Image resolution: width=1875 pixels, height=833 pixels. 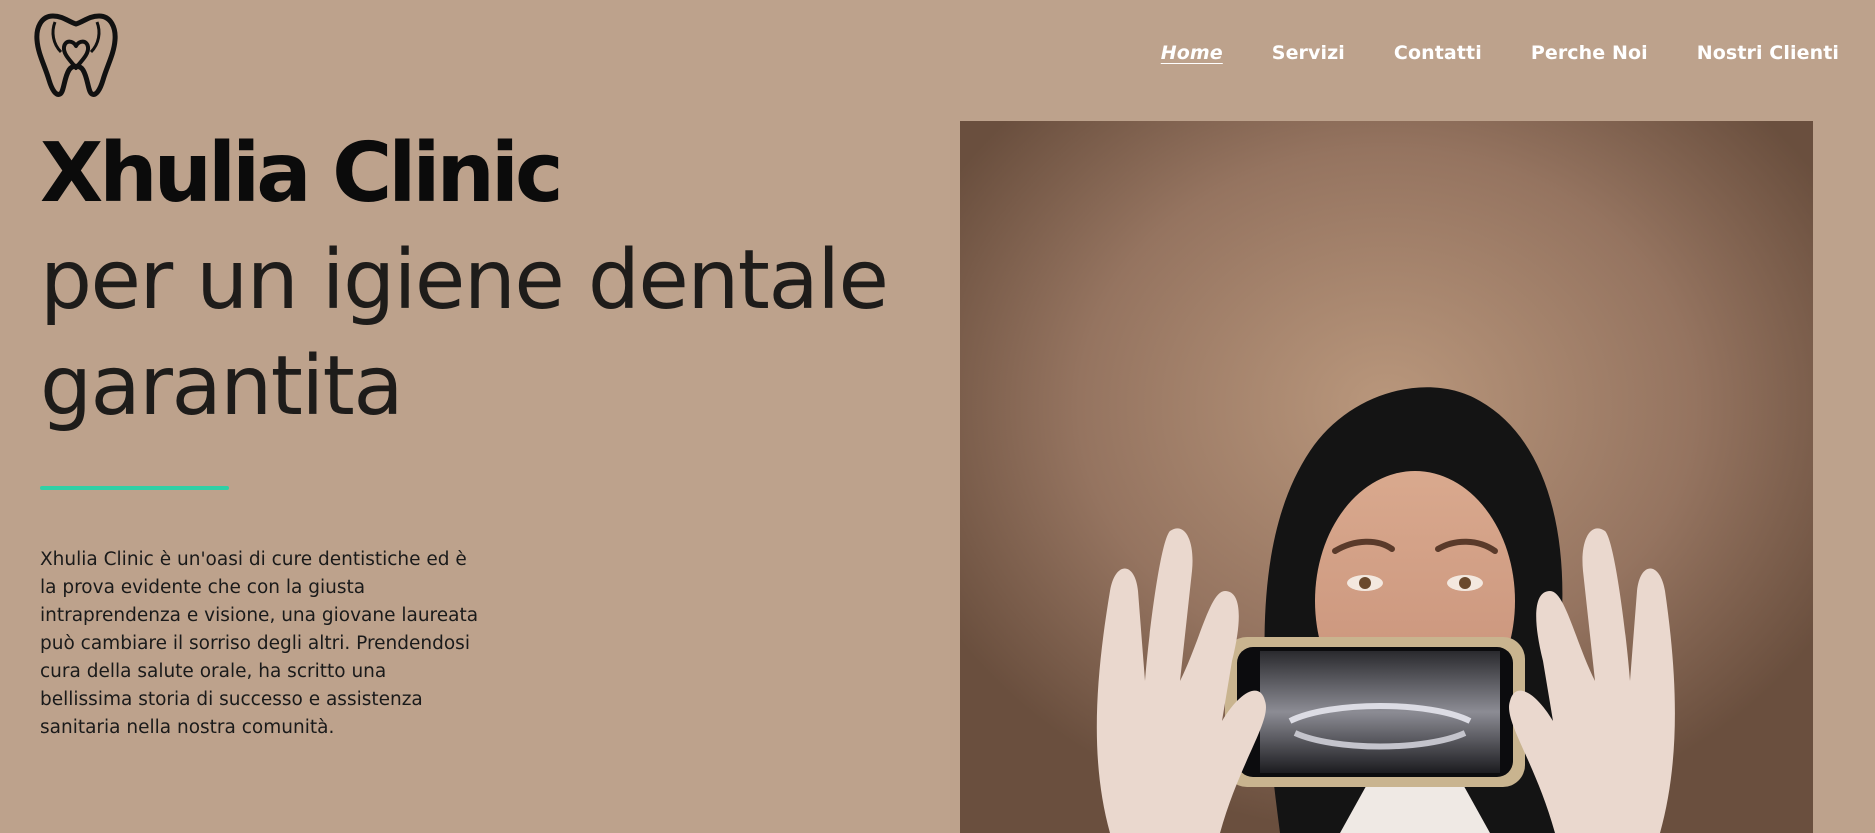 I want to click on clinic-logo, so click(x=76, y=54).